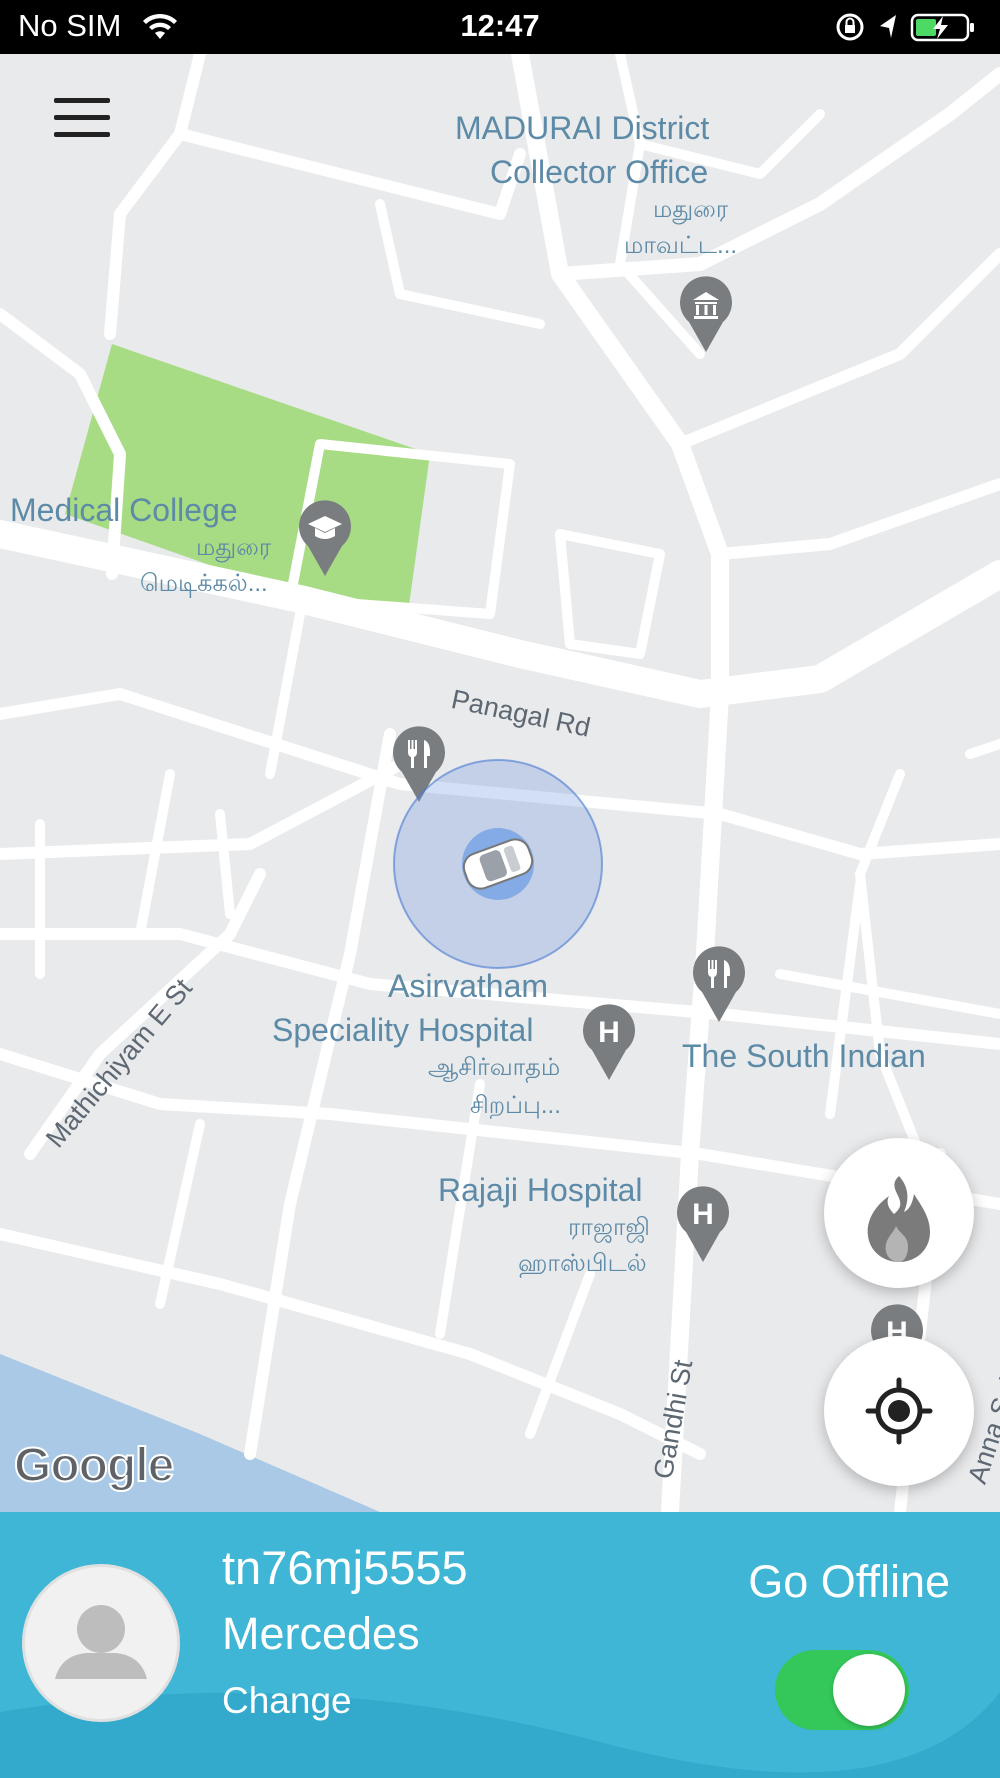 The width and height of the screenshot is (1000, 1778). What do you see at coordinates (287, 1701) in the screenshot?
I see `change-vehicle-link: Change` at bounding box center [287, 1701].